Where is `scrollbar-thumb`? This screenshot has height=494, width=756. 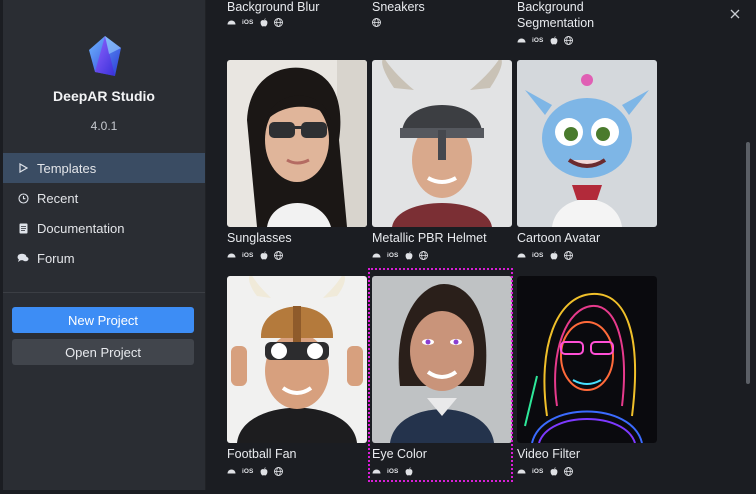
scrollbar-thumb is located at coordinates (748, 263).